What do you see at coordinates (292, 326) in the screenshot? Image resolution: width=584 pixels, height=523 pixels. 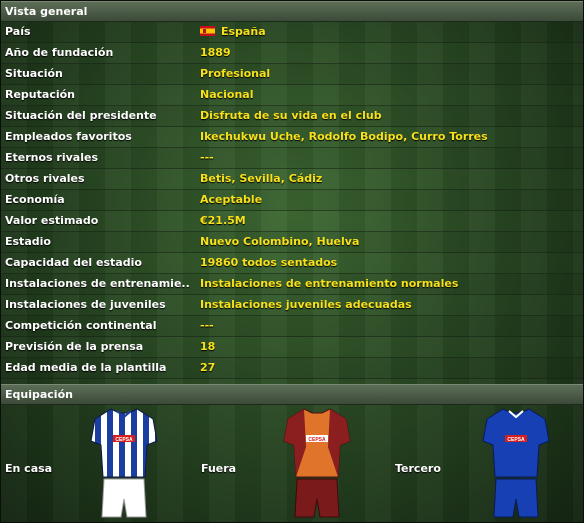 I see `row-continental-competition: Competición continental ---` at bounding box center [292, 326].